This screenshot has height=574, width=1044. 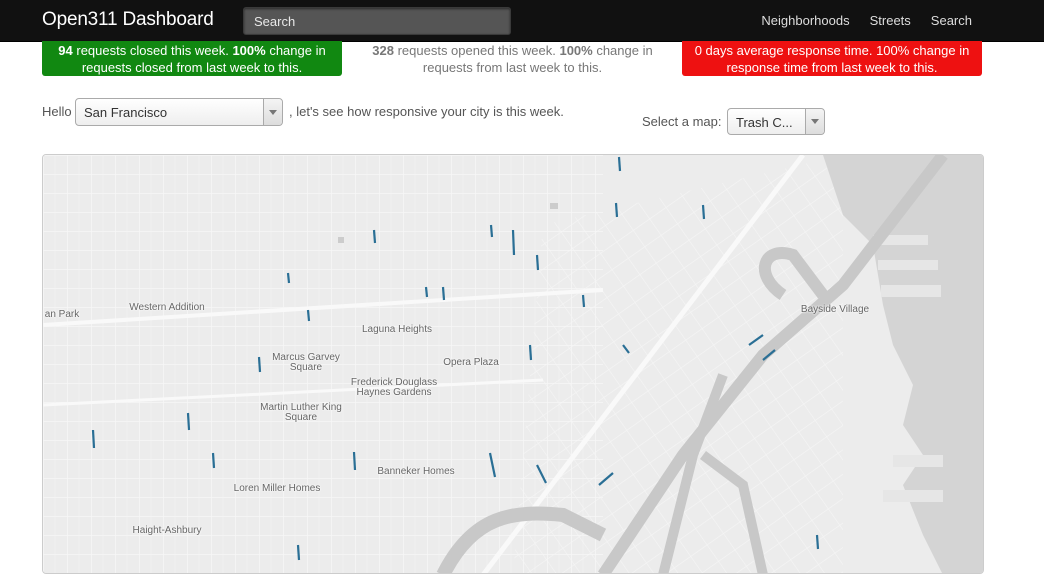 I want to click on nav-search-link: Search, so click(x=951, y=20).